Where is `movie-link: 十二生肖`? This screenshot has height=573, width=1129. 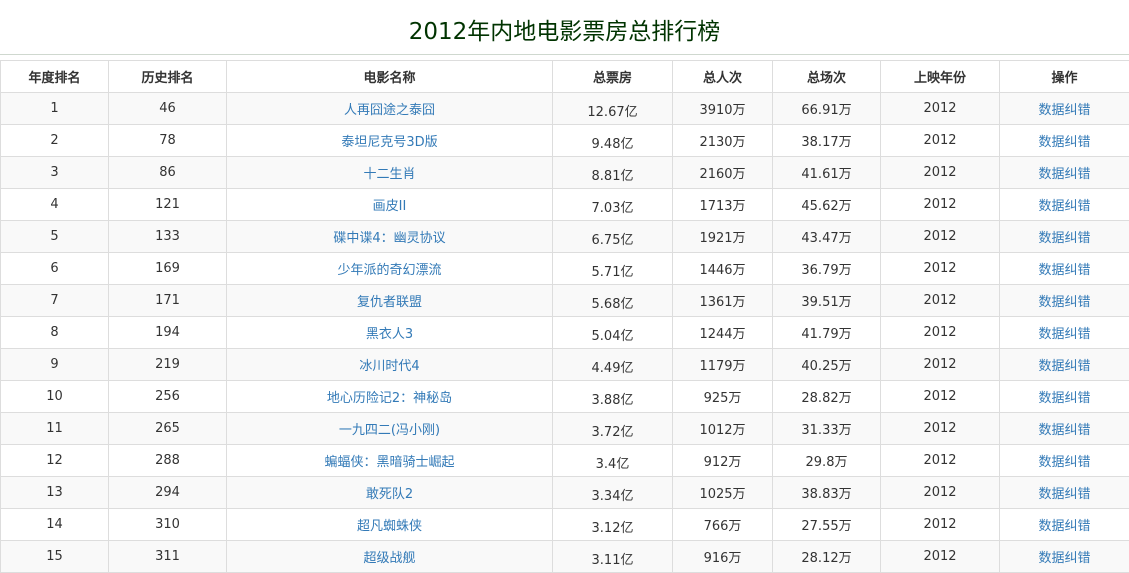 movie-link: 十二生肖 is located at coordinates (389, 174).